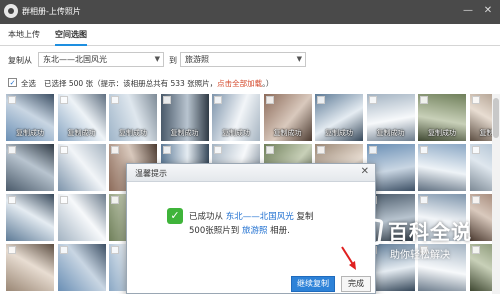 This screenshot has width=500, height=294. I want to click on copy-to-label: 到, so click(173, 60).